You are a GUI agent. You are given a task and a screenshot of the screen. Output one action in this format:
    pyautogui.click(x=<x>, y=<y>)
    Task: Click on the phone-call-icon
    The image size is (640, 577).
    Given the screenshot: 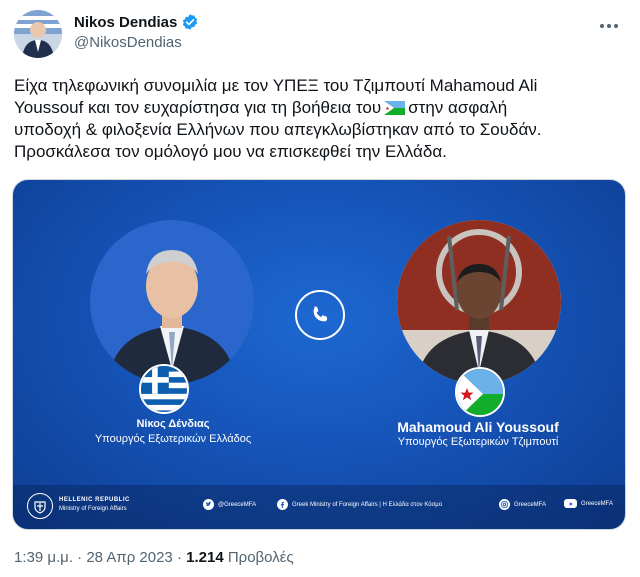 What is the action you would take?
    pyautogui.click(x=320, y=315)
    